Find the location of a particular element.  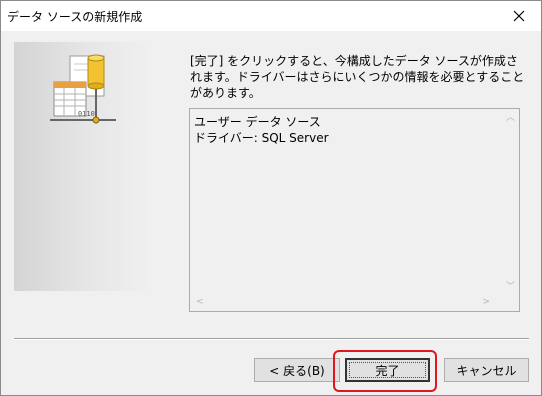

back-button-label: < 戻る(B) is located at coordinates (297, 370).